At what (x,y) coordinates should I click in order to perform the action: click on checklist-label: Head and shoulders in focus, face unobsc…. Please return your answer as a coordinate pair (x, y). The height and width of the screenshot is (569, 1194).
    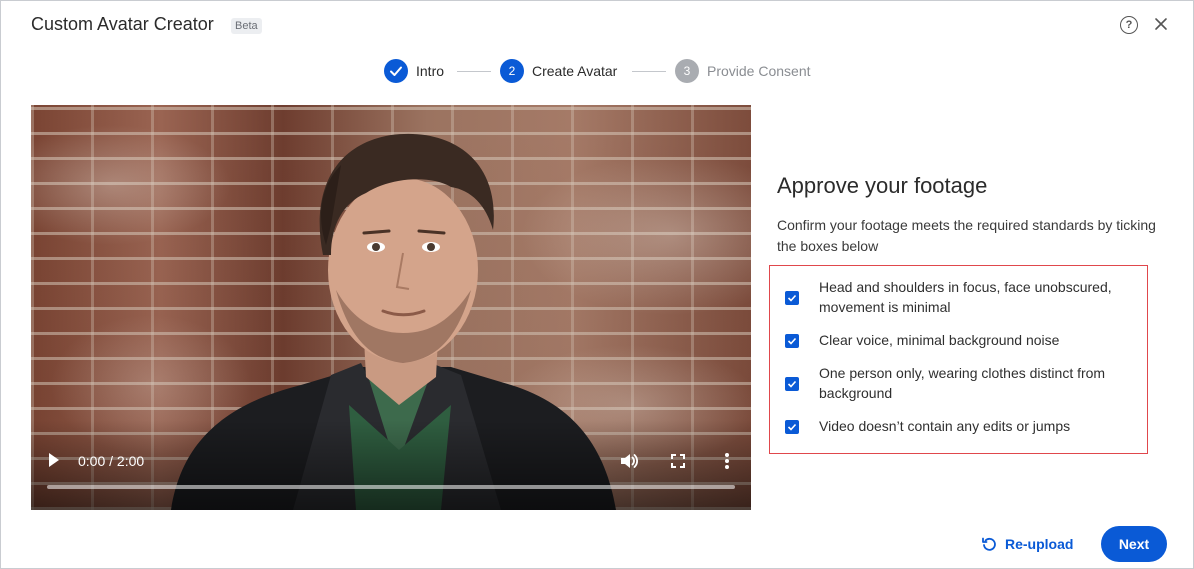
    Looking at the image, I should click on (965, 297).